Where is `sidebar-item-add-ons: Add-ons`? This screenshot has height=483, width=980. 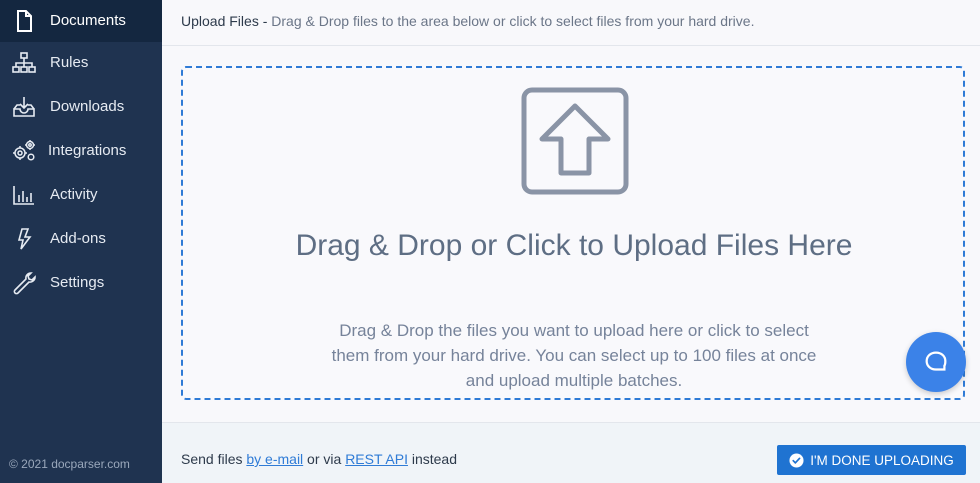 sidebar-item-add-ons: Add-ons is located at coordinates (81, 239).